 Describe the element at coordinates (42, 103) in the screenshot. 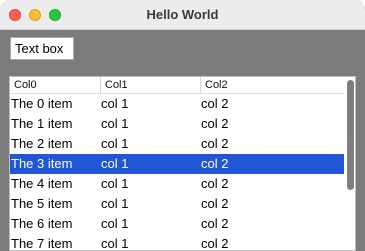

I see `cell-col0: The 0 item` at that location.